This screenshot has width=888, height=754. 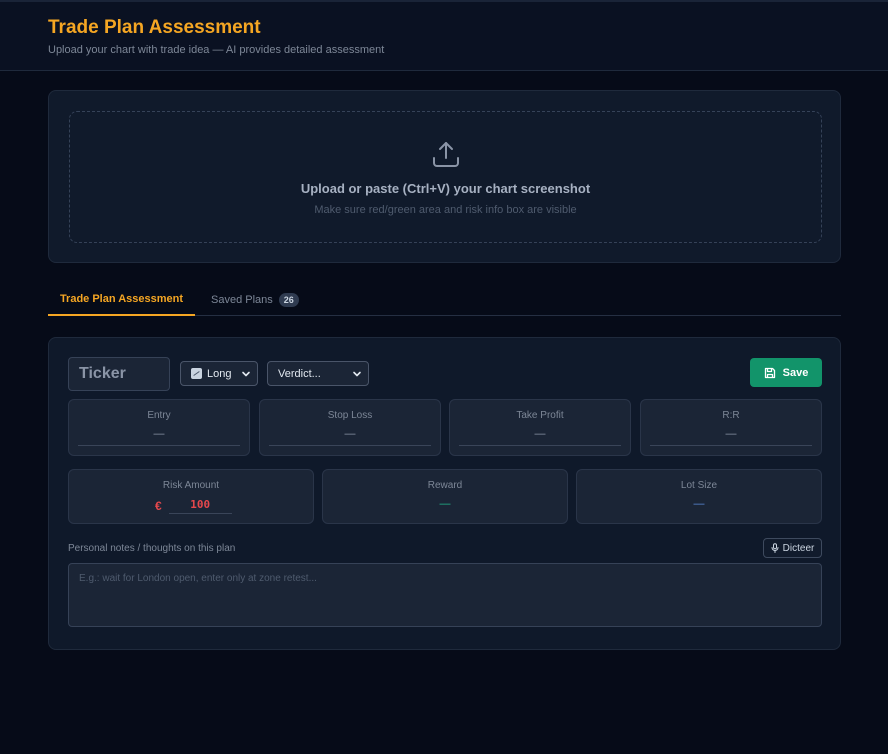 What do you see at coordinates (731, 415) in the screenshot?
I see `risk-reward-label: R:R` at bounding box center [731, 415].